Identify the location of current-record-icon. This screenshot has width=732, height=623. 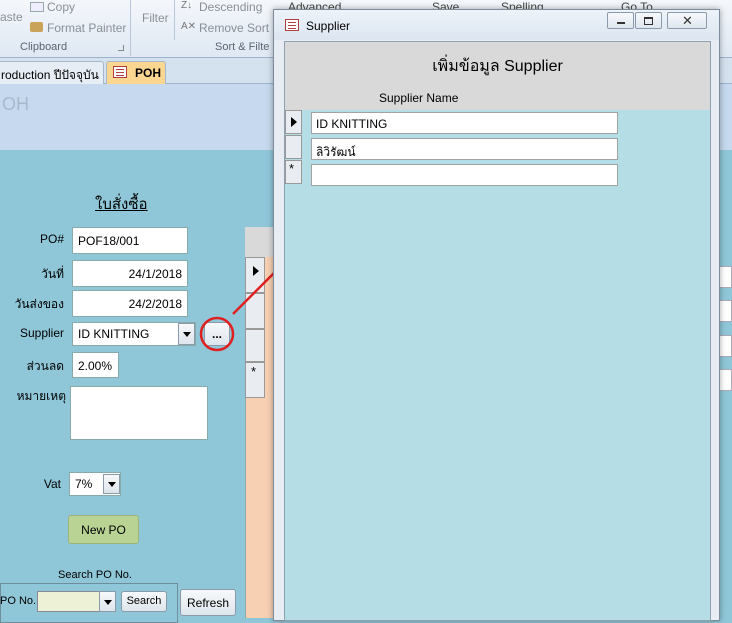
(294, 122).